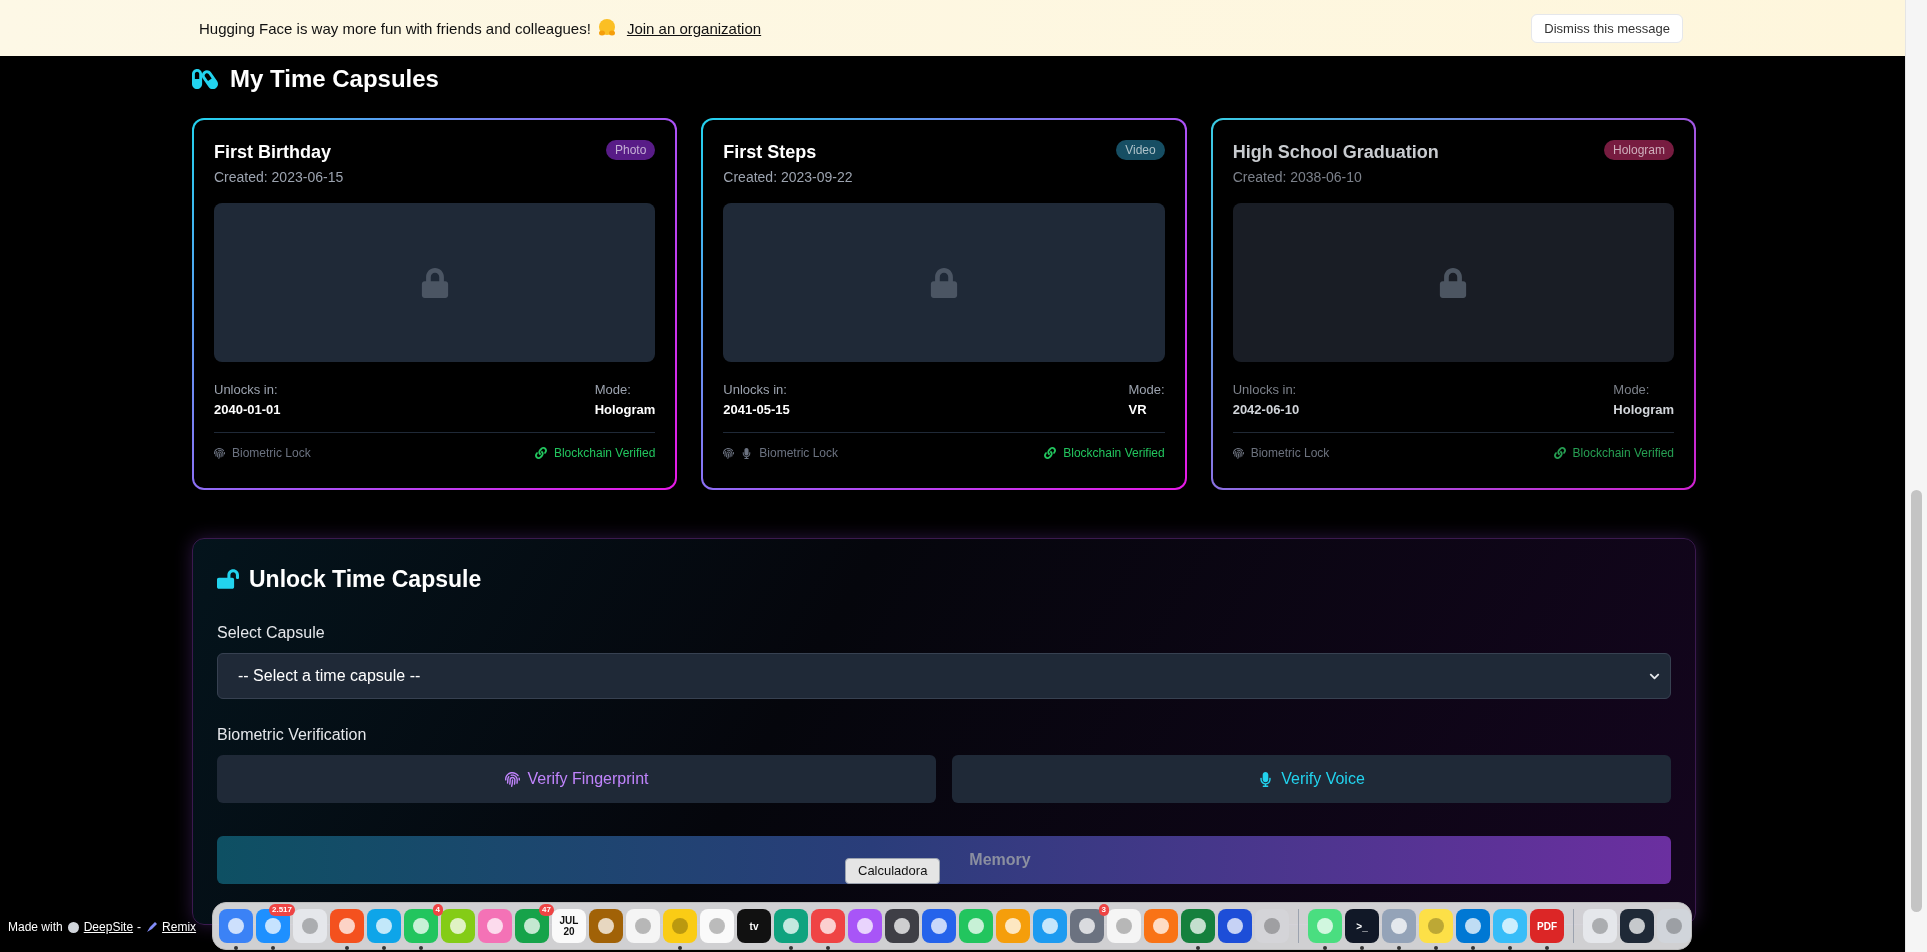 The image size is (1927, 952). Describe the element at coordinates (1362, 926) in the screenshot. I see `app-icon: >_` at that location.